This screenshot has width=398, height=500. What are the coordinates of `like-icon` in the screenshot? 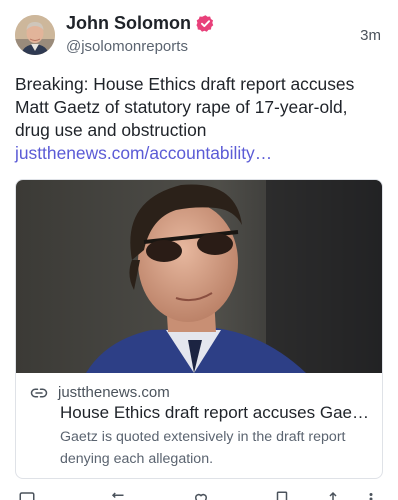 It's located at (201, 495).